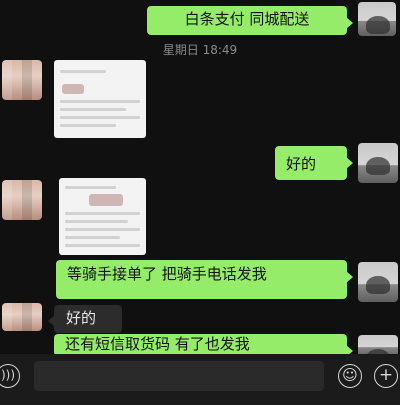  I want to click on message-bubble-outgoing: 白条支付 同城配送, so click(250, 20).